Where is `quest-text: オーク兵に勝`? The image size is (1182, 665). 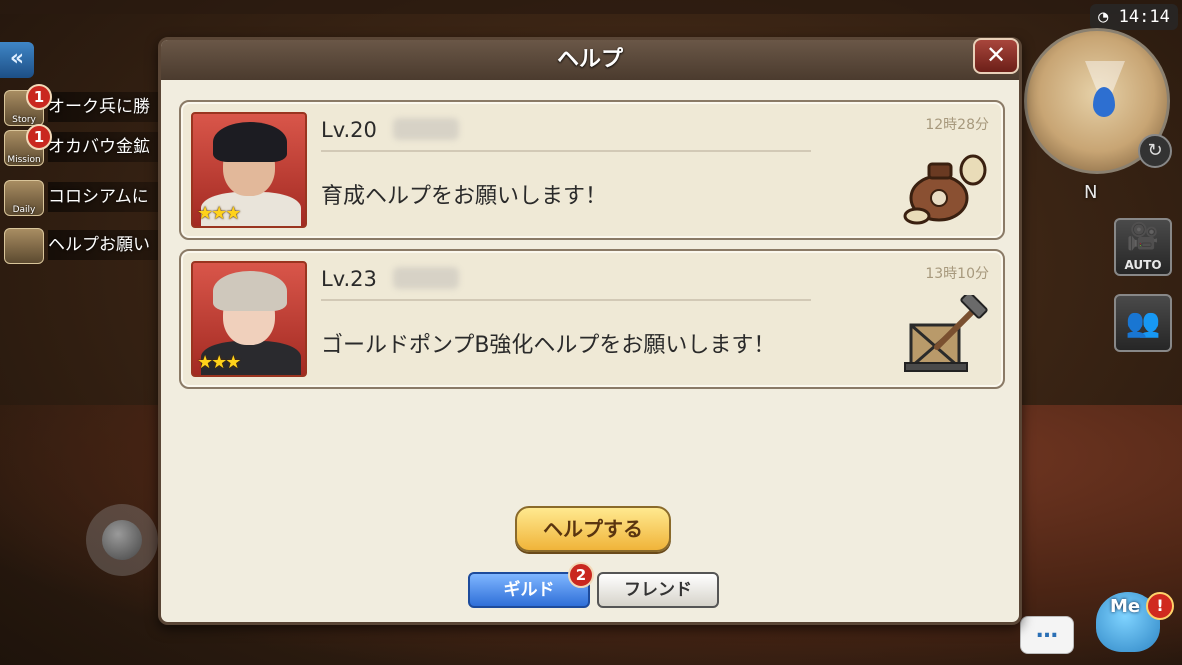
quest-text: オーク兵に勝 is located at coordinates (108, 107).